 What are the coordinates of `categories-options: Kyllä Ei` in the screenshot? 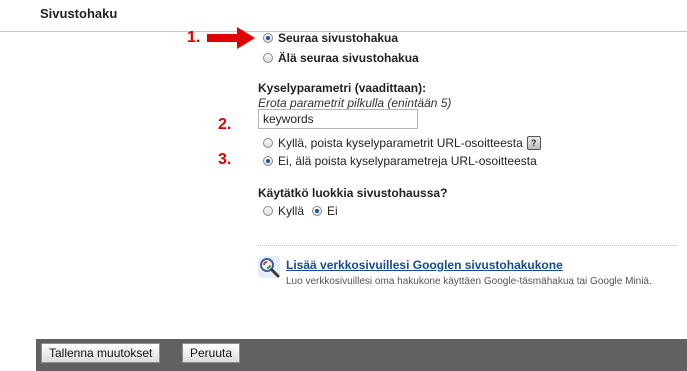 It's located at (300, 211).